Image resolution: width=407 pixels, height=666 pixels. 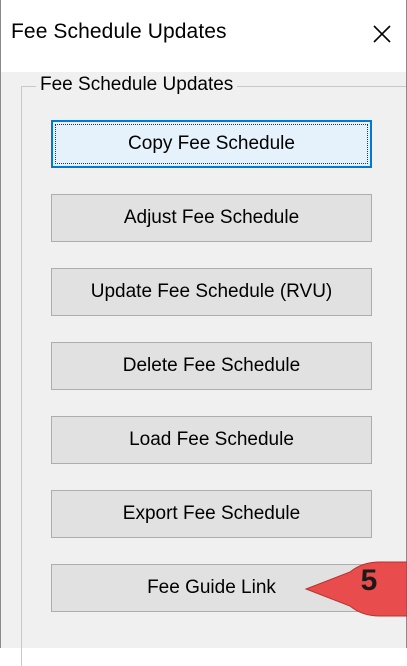 I want to click on fee-guide-link-button: Fee Guide Link, so click(x=211, y=588).